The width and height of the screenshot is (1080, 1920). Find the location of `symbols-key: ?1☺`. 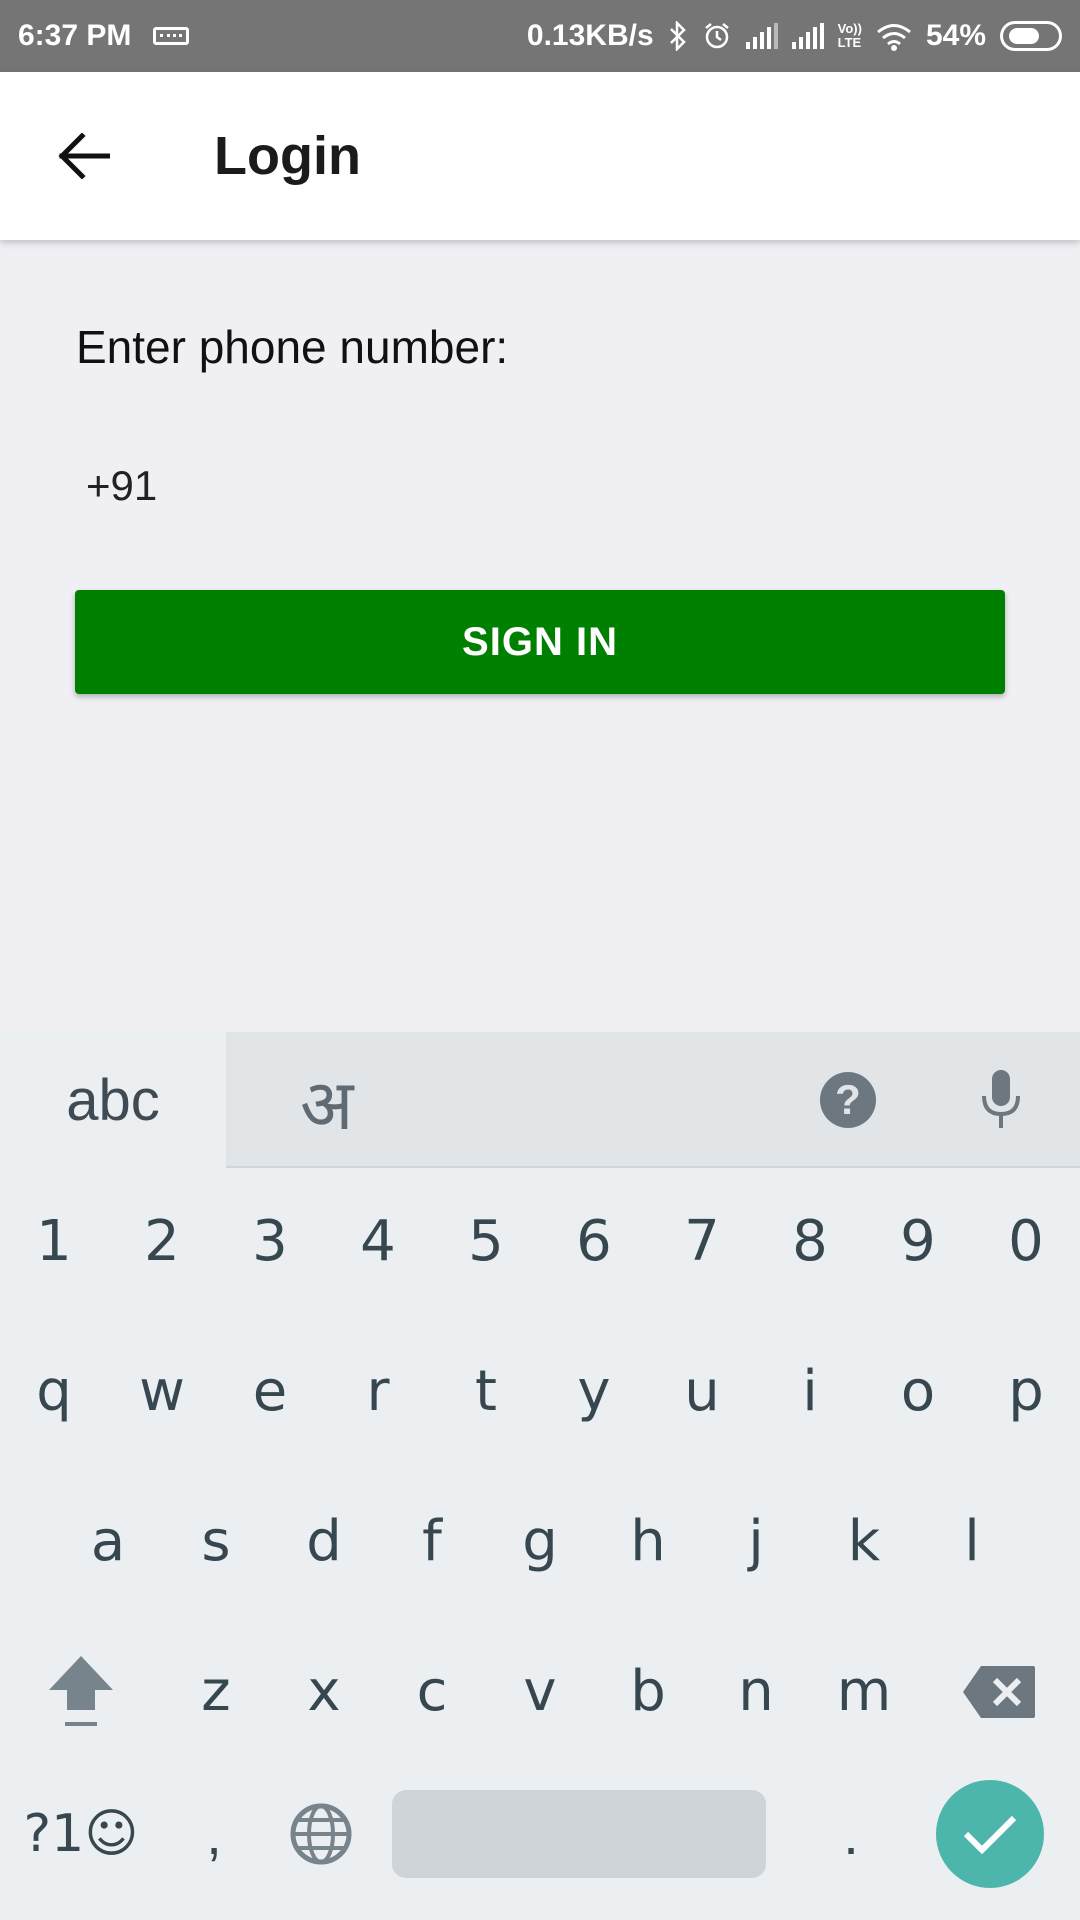

symbols-key: ?1☺ is located at coordinates (81, 1834).